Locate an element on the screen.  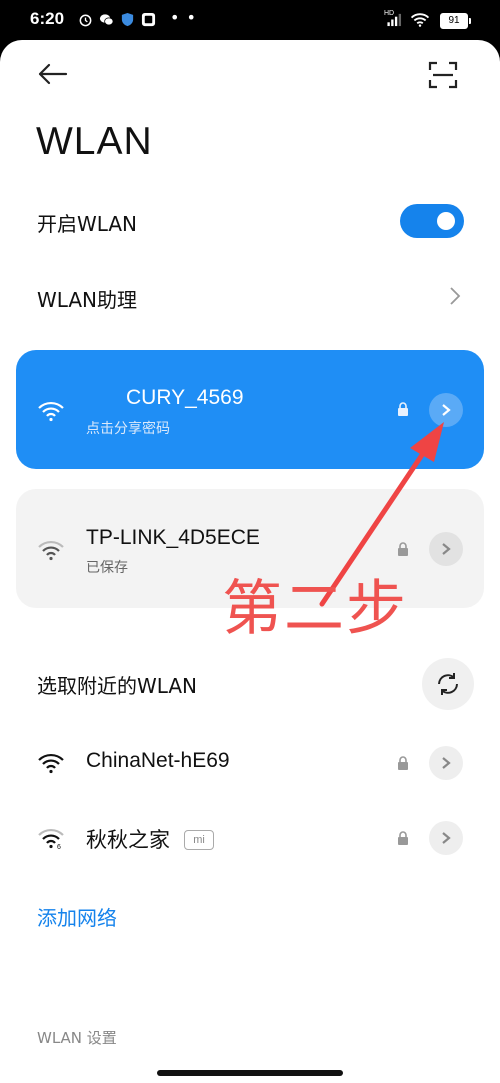
battery-icon: 91 is located at coordinates (455, 21).